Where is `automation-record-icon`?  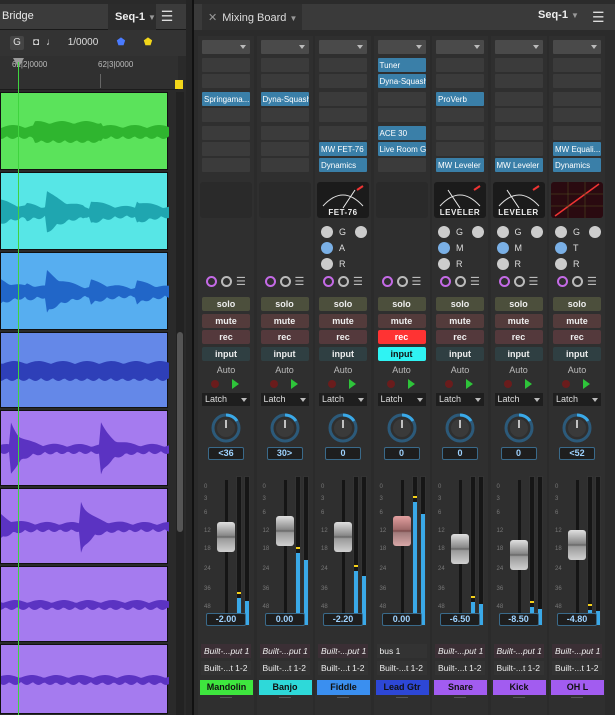 automation-record-icon is located at coordinates (332, 384).